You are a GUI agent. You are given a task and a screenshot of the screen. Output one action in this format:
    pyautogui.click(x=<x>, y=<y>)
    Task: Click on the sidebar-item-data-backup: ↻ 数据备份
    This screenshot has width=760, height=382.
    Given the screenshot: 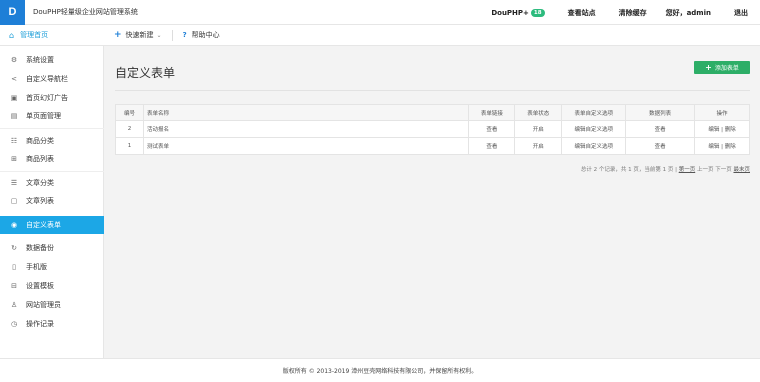 What is the action you would take?
    pyautogui.click(x=52, y=248)
    